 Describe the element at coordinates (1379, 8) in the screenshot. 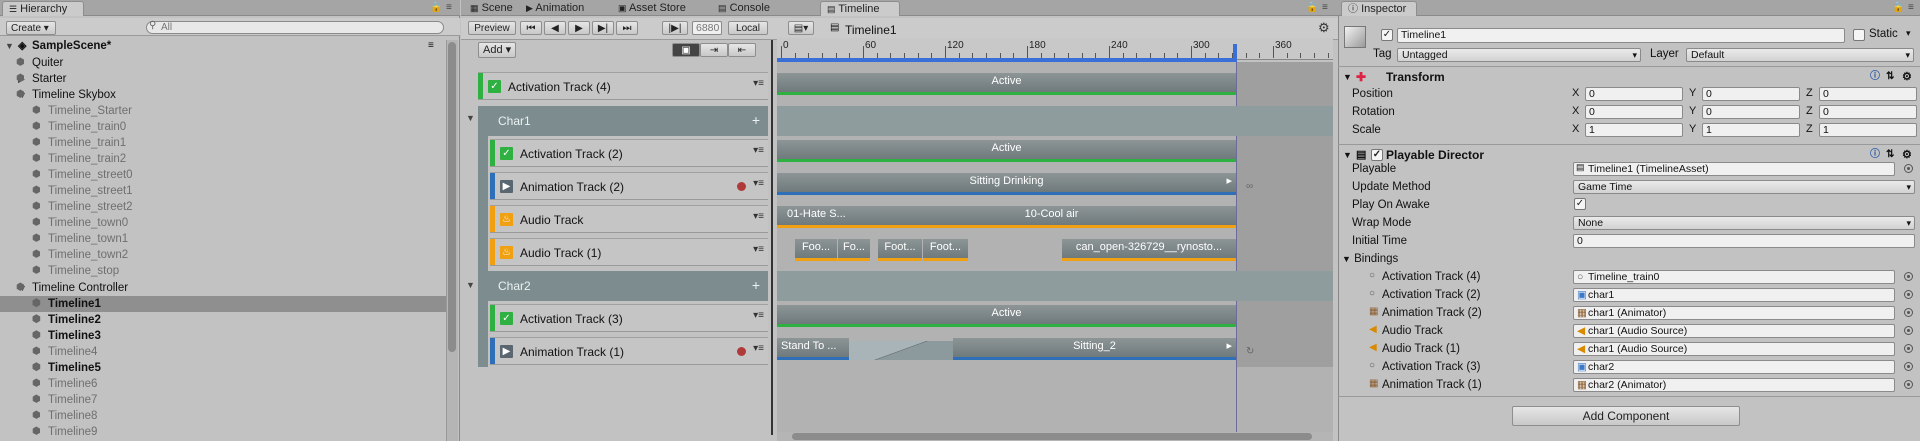

I see `tab-inspector: ⓘ Inspector` at that location.